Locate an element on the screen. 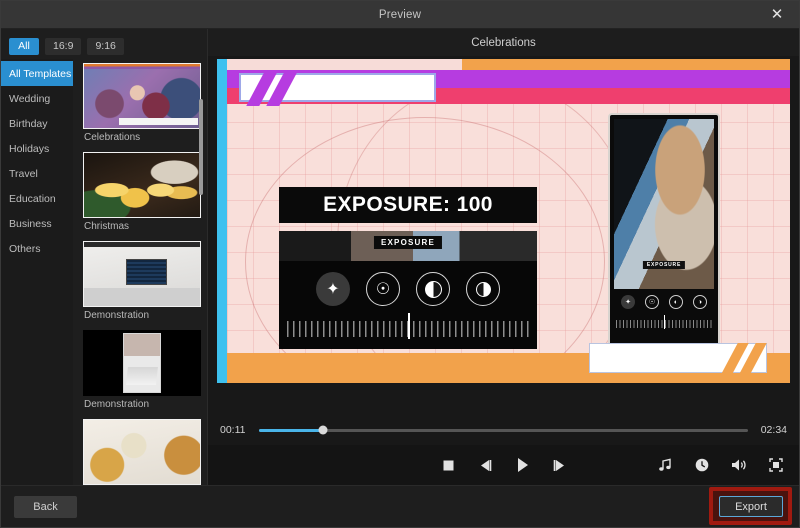  seek-slider is located at coordinates (503, 430).